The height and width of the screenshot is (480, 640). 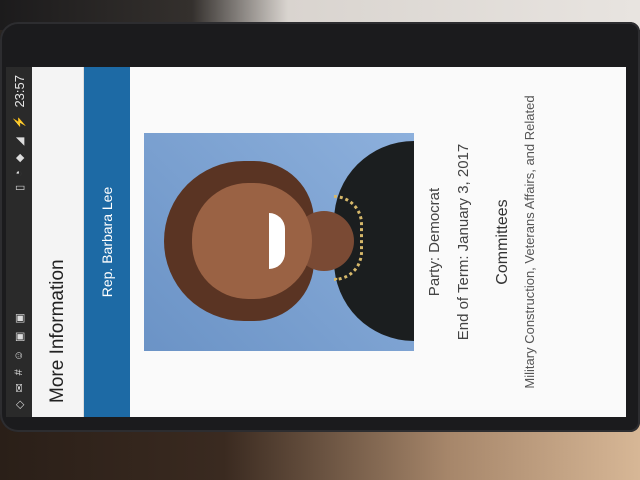 What do you see at coordinates (19, 141) in the screenshot?
I see `signal-icon: ◢` at bounding box center [19, 141].